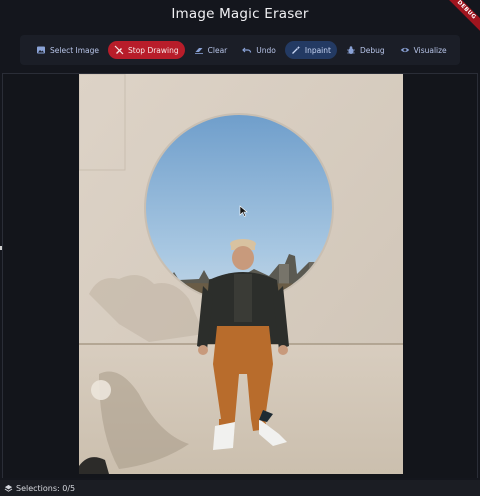  What do you see at coordinates (317, 50) in the screenshot?
I see `inpaint-label: Inpaint` at bounding box center [317, 50].